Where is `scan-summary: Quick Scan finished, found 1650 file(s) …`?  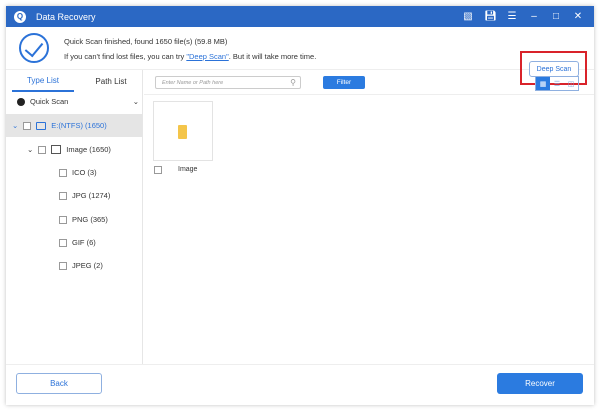 scan-summary: Quick Scan finished, found 1650 file(s) … is located at coordinates (300, 56).